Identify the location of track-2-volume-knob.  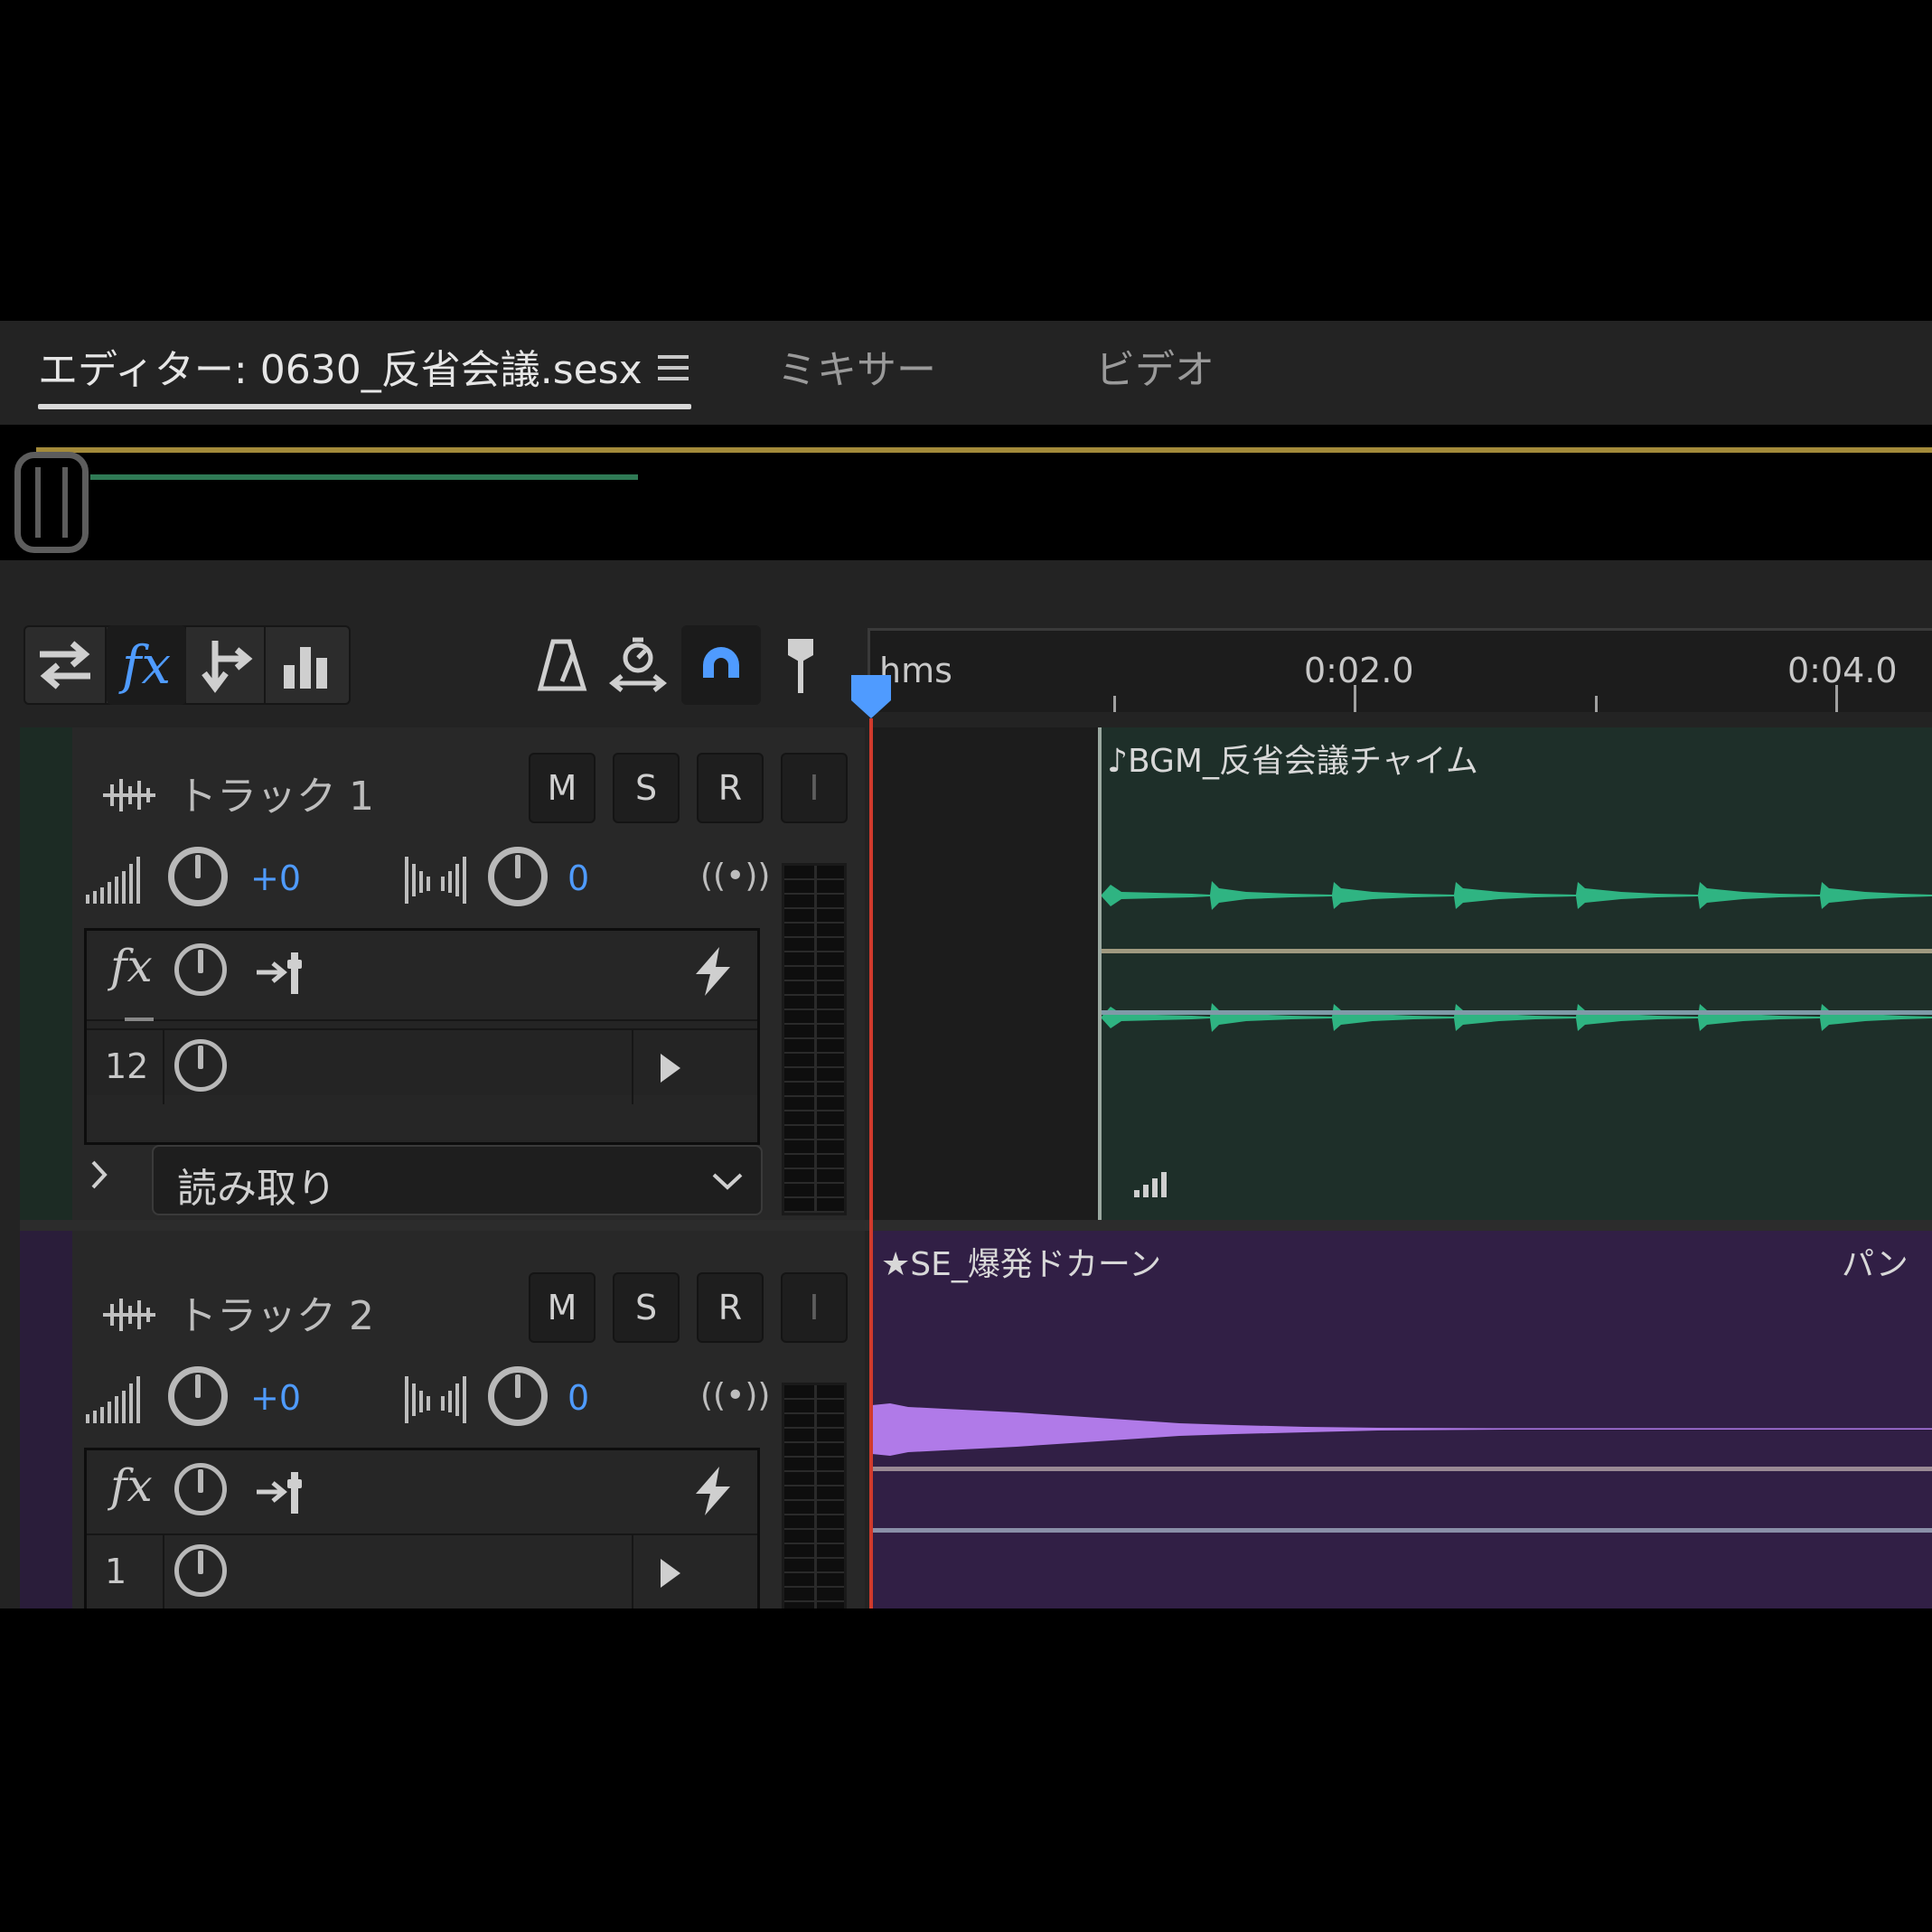
(198, 1396).